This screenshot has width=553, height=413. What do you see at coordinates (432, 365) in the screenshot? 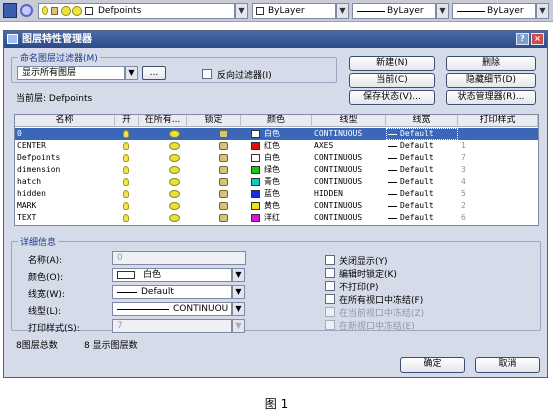
I see `ok-button: 确定` at bounding box center [432, 365].